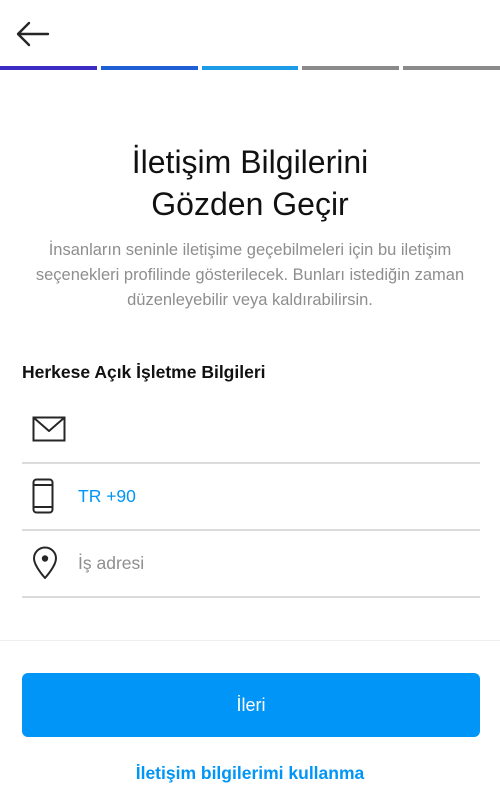  Describe the element at coordinates (107, 495) in the screenshot. I see `phone-country-code: TR +90` at that location.